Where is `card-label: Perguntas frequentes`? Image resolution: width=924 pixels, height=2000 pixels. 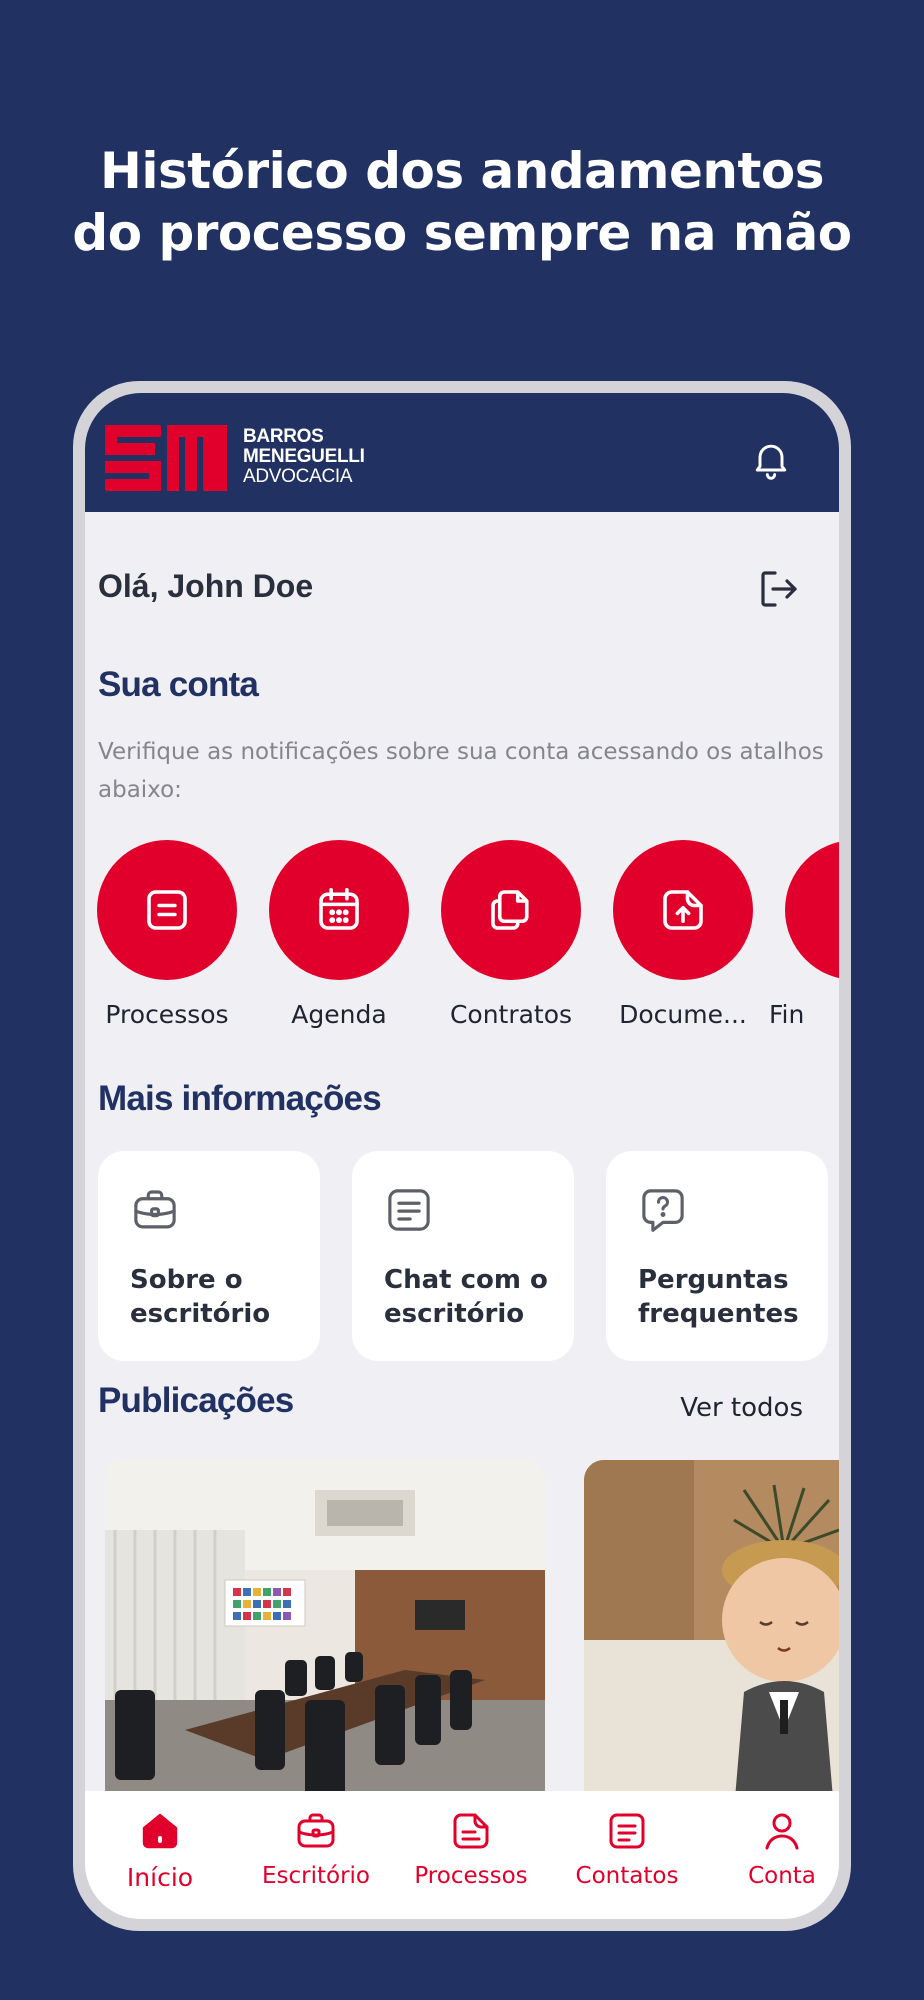
card-label: Perguntas frequentes is located at coordinates (718, 1297).